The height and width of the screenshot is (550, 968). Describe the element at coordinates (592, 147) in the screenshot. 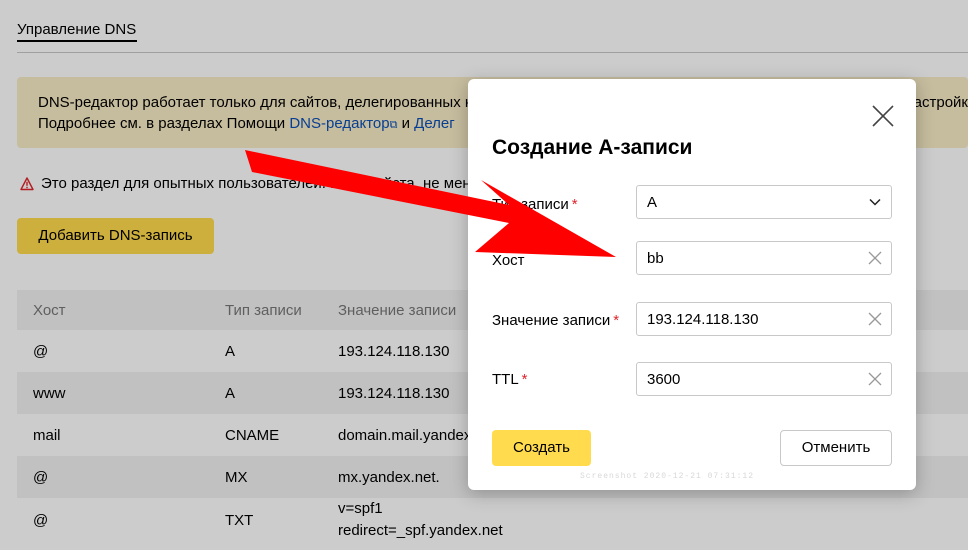

I see `dialog-title: Создание А-записи` at that location.